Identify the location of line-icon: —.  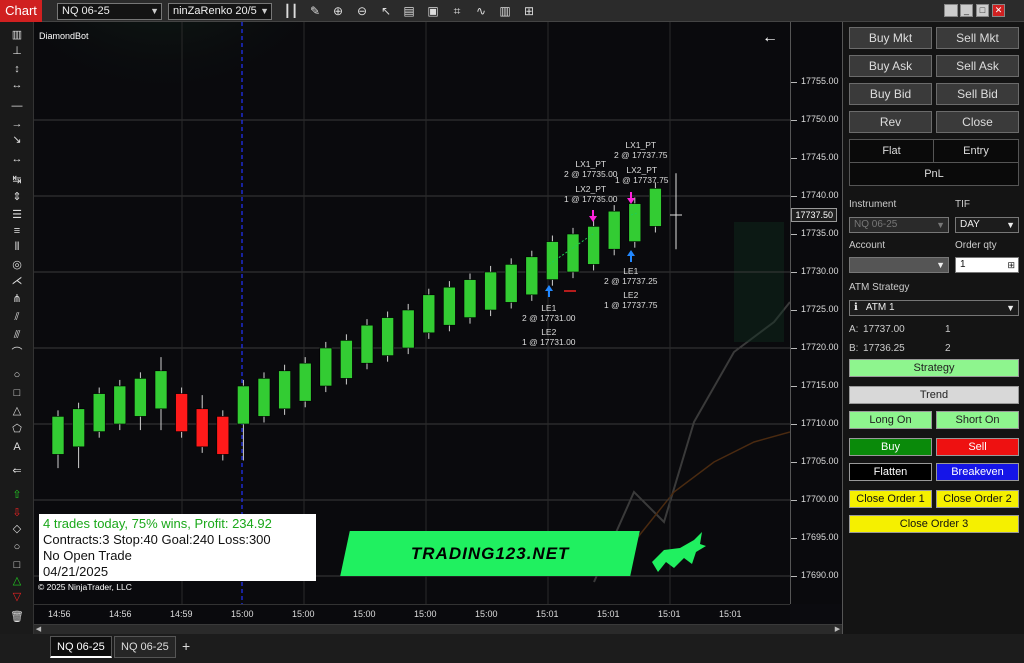
(17, 106).